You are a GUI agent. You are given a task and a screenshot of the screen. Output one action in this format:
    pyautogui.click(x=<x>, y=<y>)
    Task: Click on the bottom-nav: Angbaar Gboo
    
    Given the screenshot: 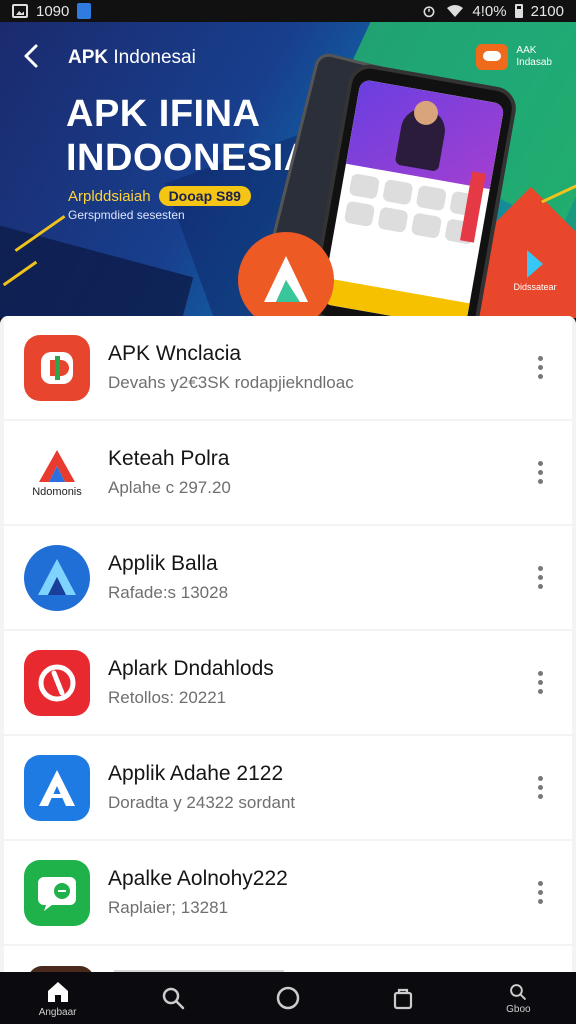 What is the action you would take?
    pyautogui.click(x=288, y=998)
    